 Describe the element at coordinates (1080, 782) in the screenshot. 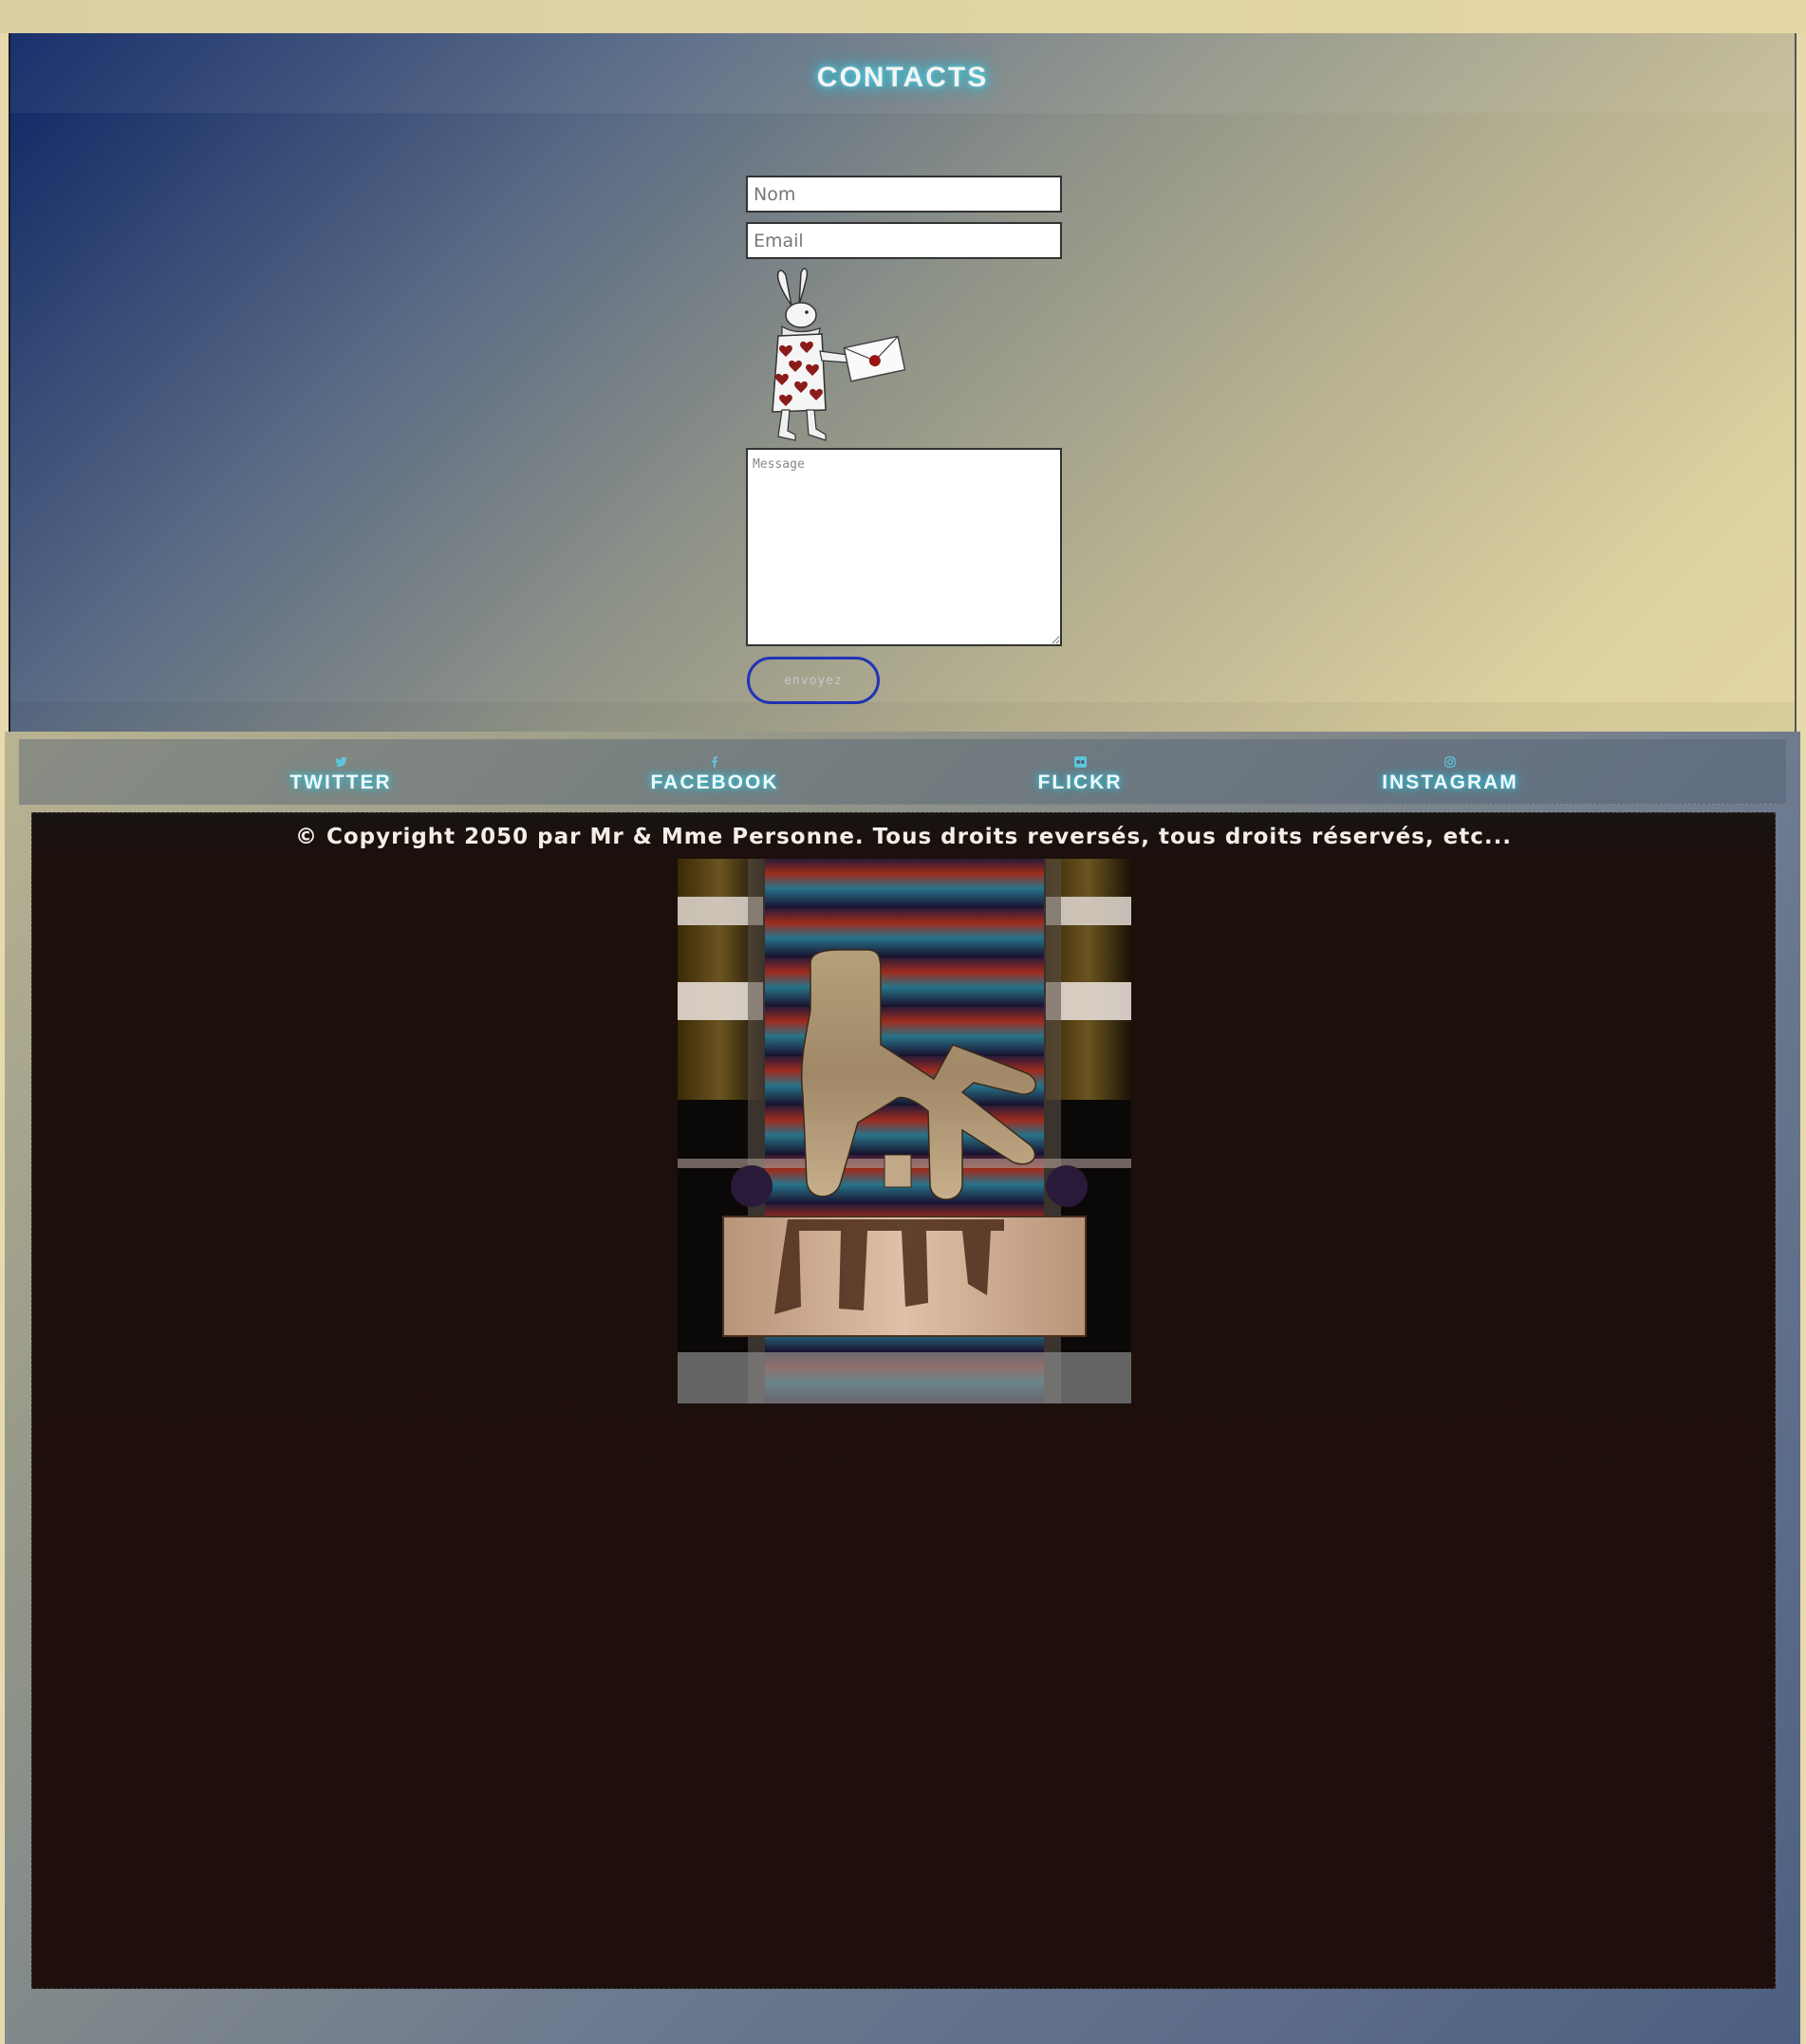

I see `flickr-label: FLICKR` at that location.